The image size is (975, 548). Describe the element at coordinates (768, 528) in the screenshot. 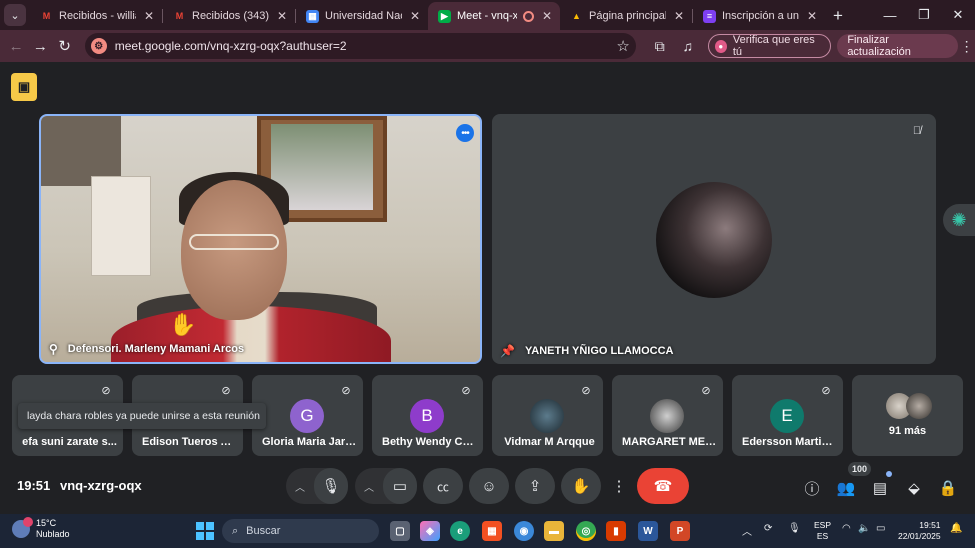

I see `sync-icon: ⟳` at that location.